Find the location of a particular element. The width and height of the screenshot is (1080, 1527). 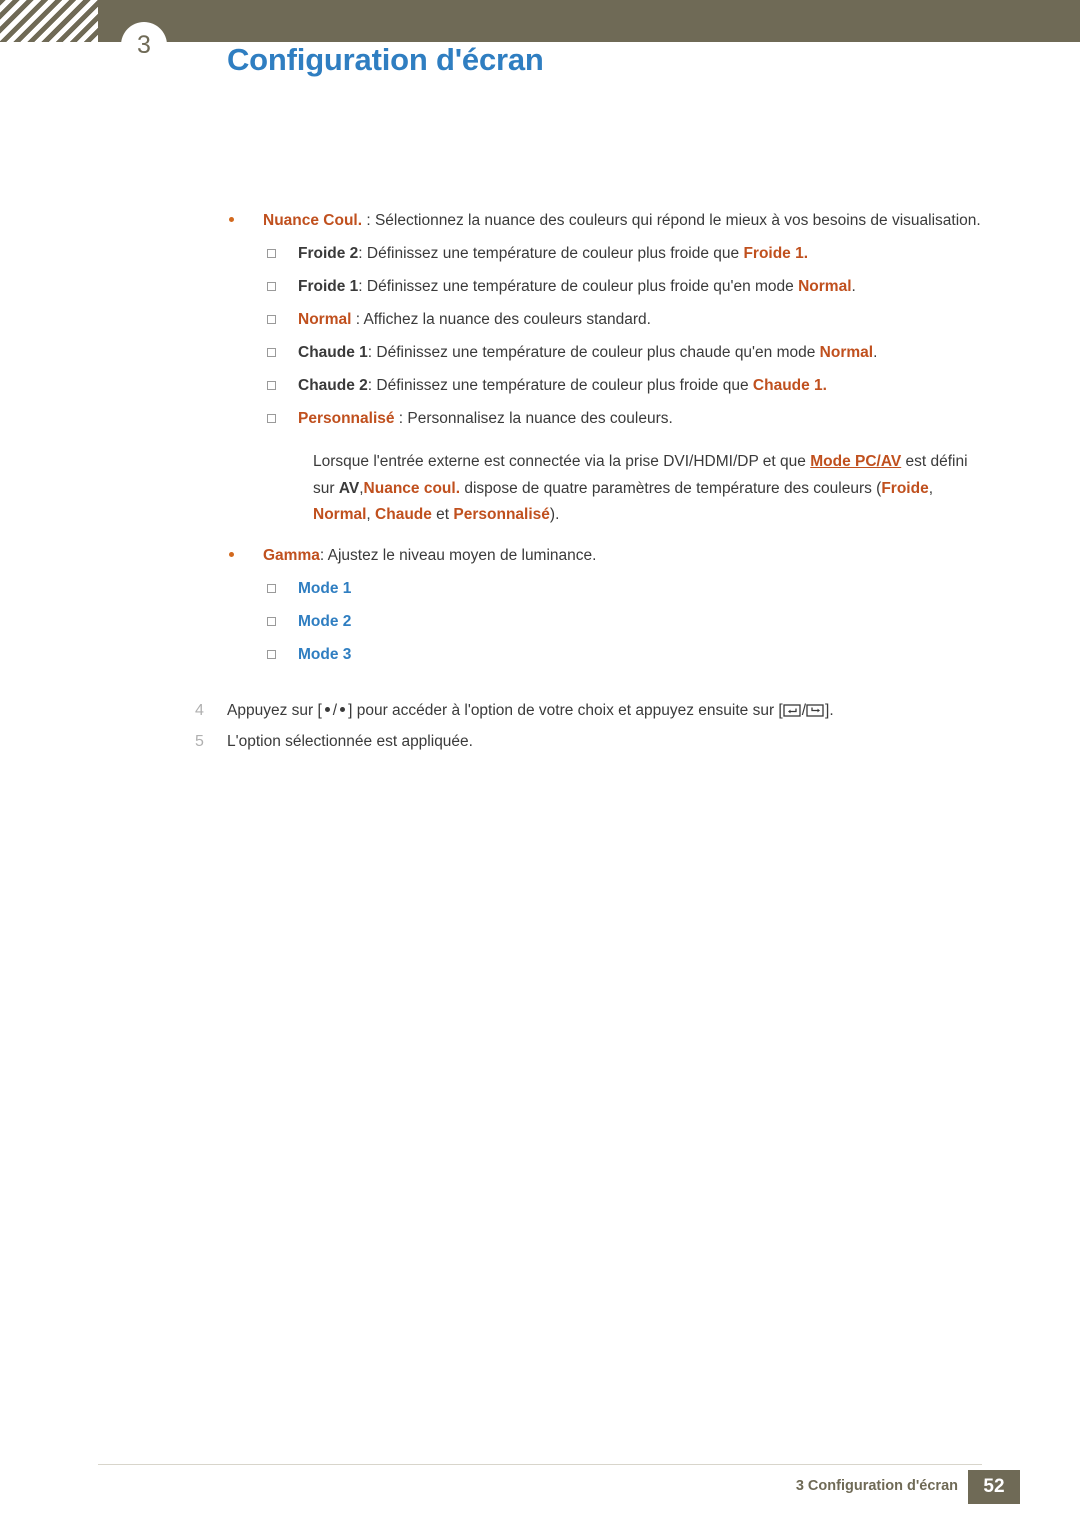

list-item-mode-2: Mode 2 is located at coordinates (650, 621).